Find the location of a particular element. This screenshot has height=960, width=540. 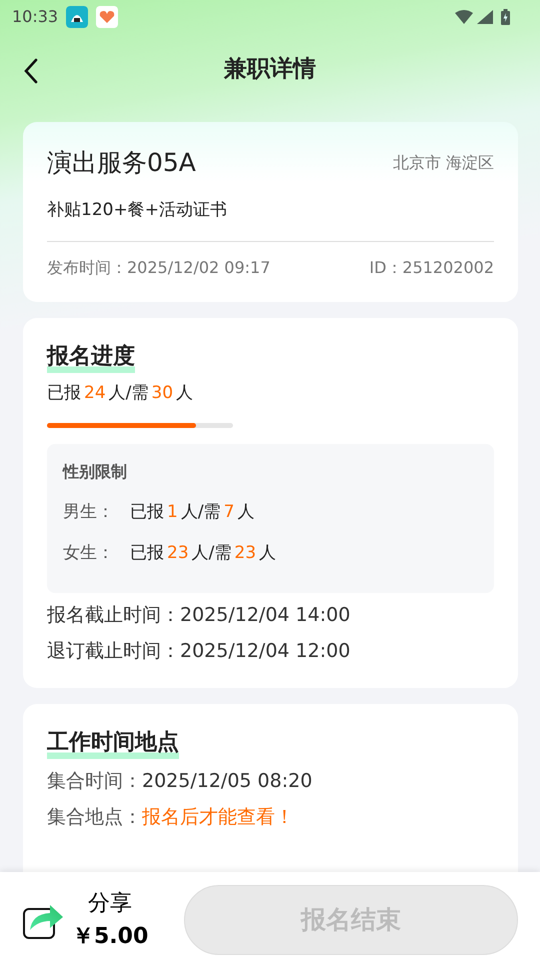

reward-amount: ￥5.00 is located at coordinates (110, 937).